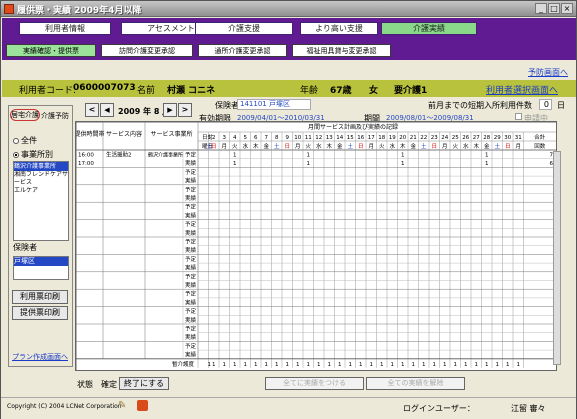 The height and width of the screenshot is (419, 577). What do you see at coordinates (339, 138) in the screenshot?
I see `day-number: 14` at bounding box center [339, 138].